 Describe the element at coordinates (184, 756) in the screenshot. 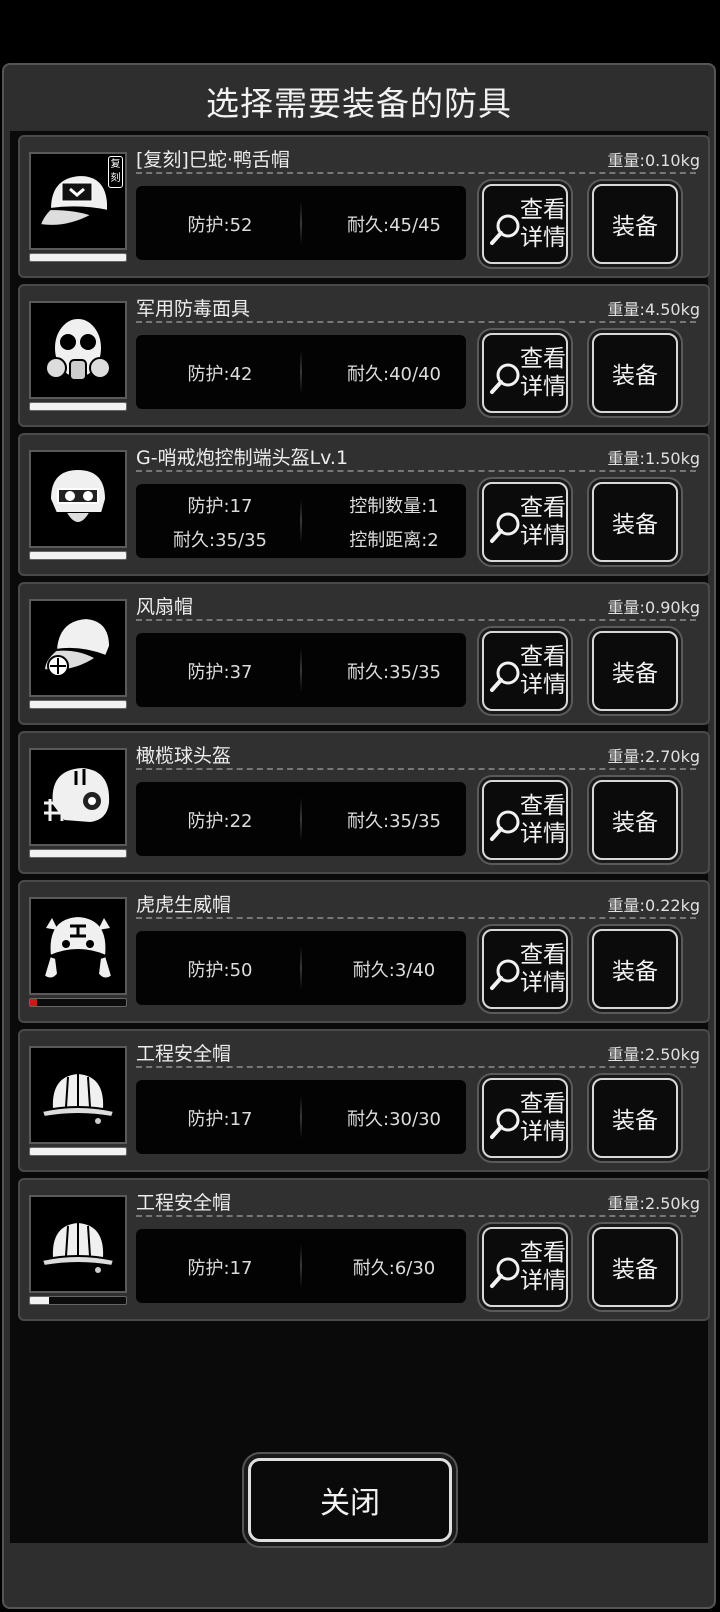

I see `armor-name: 橄榄球头盔` at that location.